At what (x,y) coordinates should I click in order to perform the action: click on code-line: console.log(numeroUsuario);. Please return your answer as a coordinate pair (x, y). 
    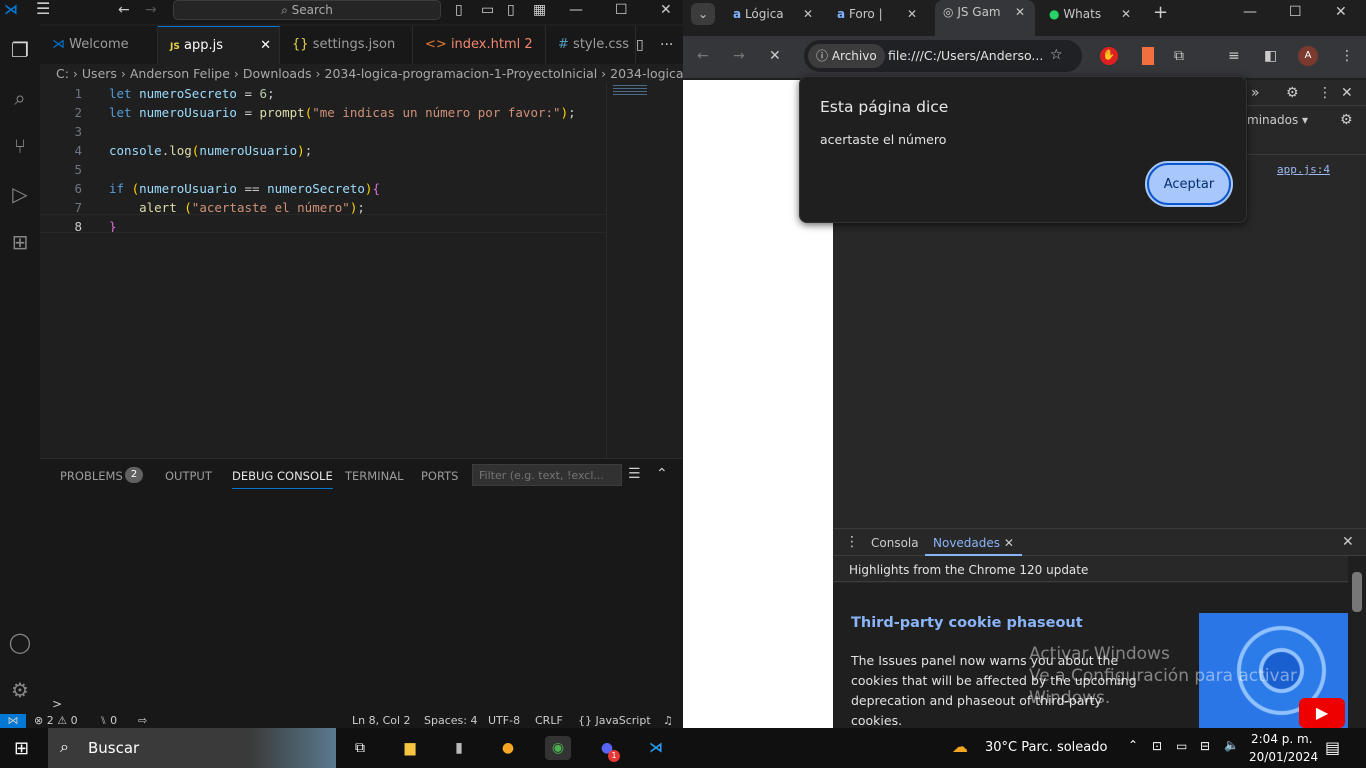
    Looking at the image, I should click on (210, 150).